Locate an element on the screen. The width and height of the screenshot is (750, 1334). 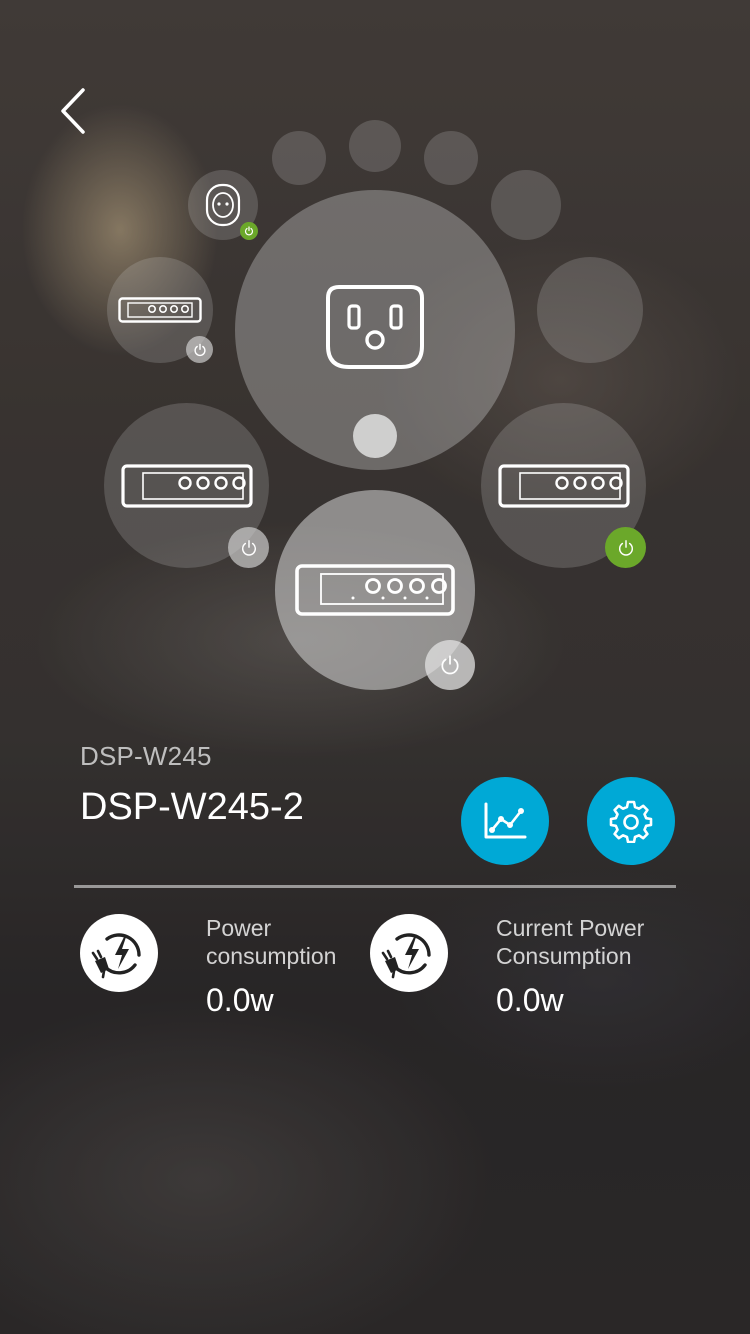
power-toggle-strip-center is located at coordinates (450, 665).